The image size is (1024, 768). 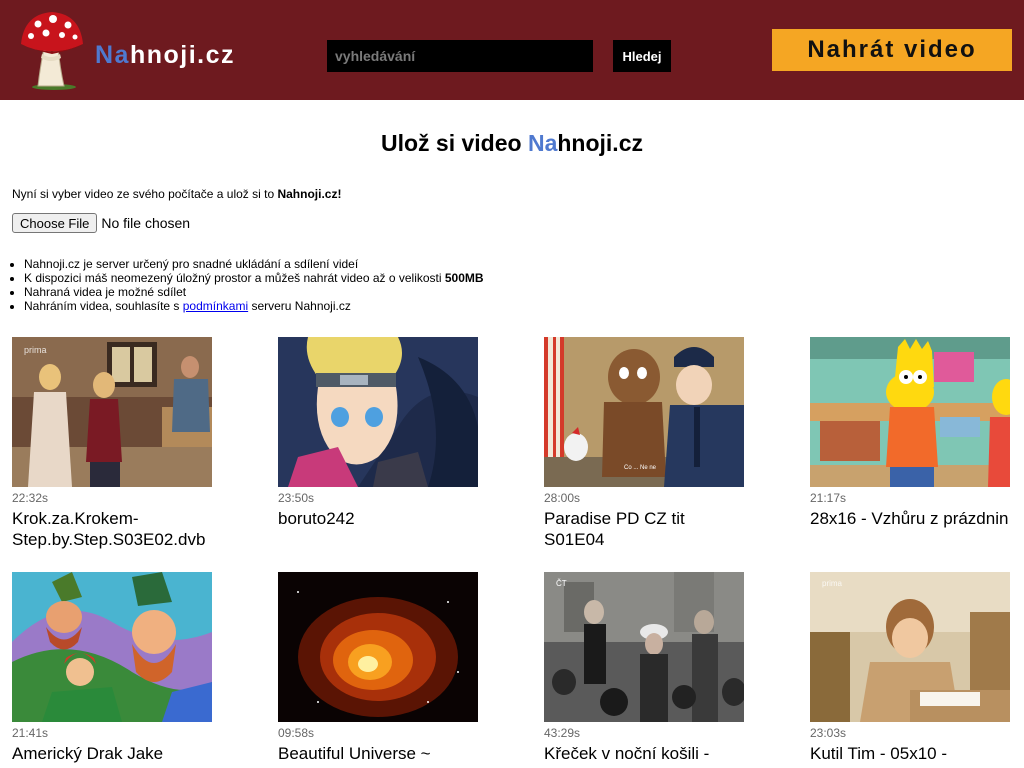 What do you see at coordinates (460, 56) in the screenshot?
I see `search-input` at bounding box center [460, 56].